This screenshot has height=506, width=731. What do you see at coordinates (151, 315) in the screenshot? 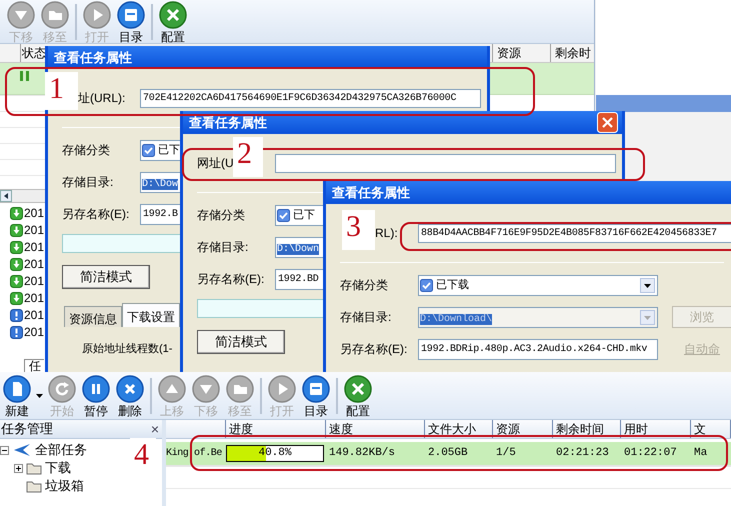
I see `tab: 下载设置` at bounding box center [151, 315].